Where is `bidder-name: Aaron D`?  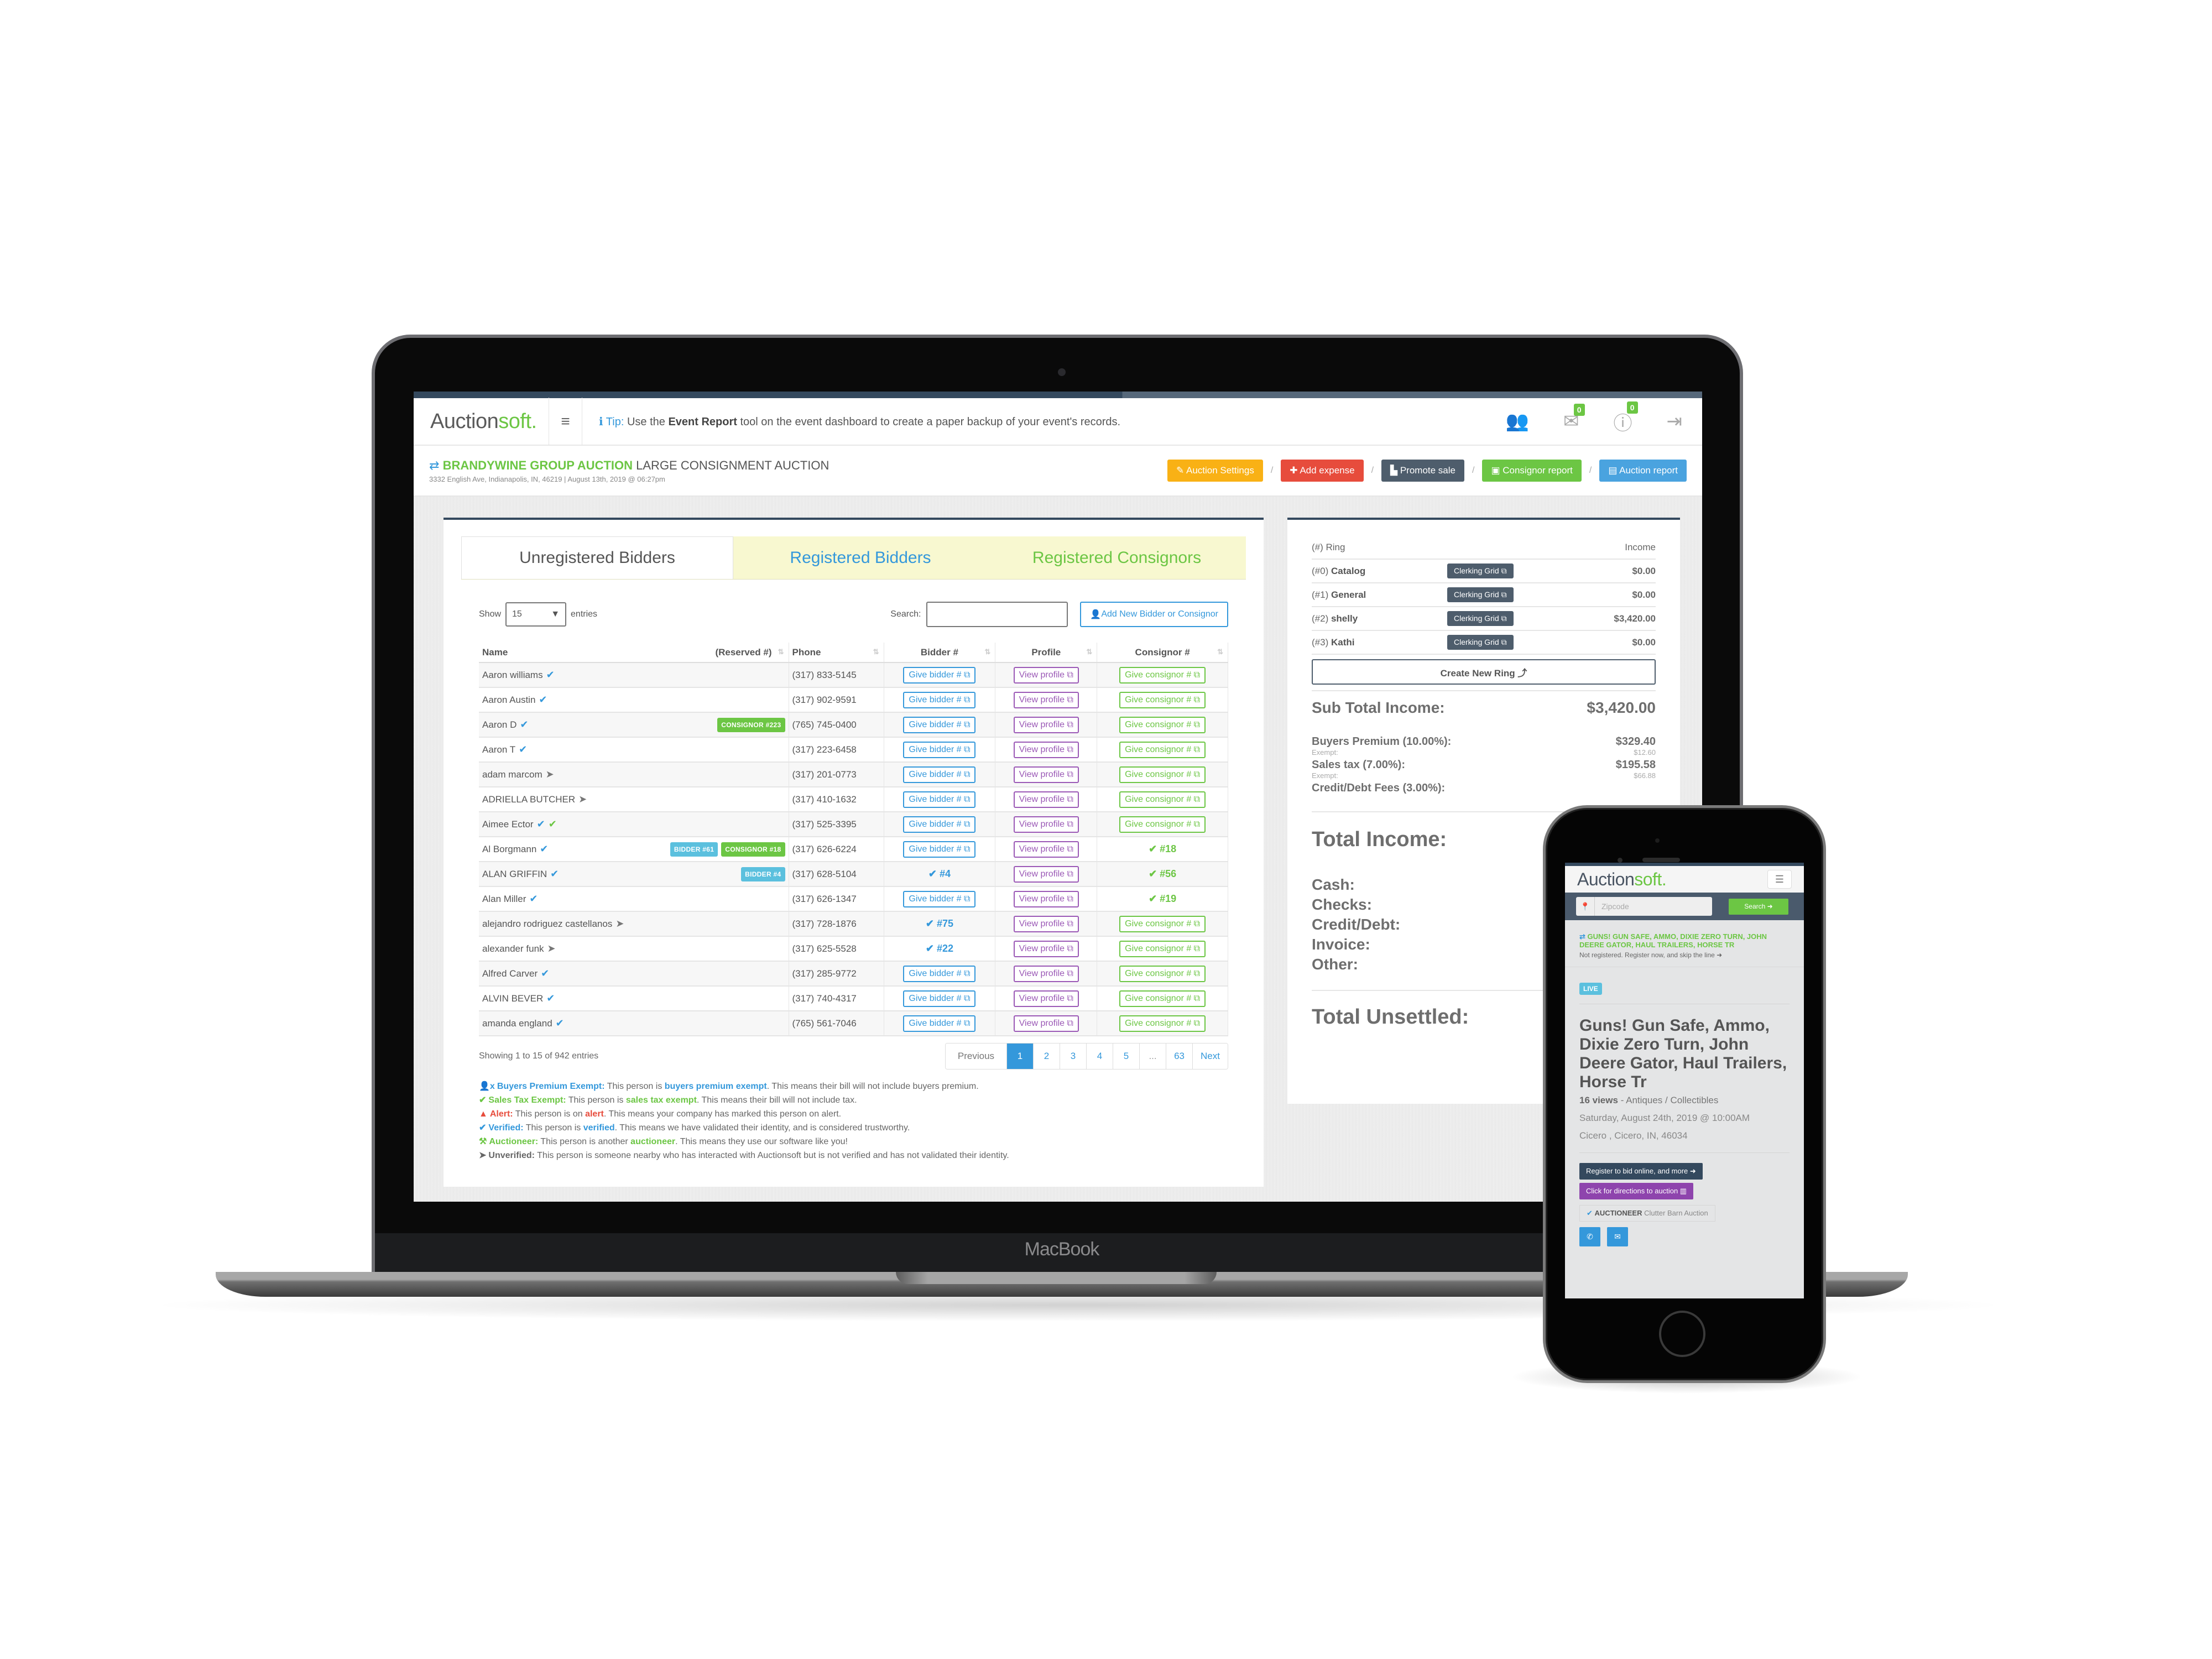
bidder-name: Aaron D is located at coordinates (500, 725).